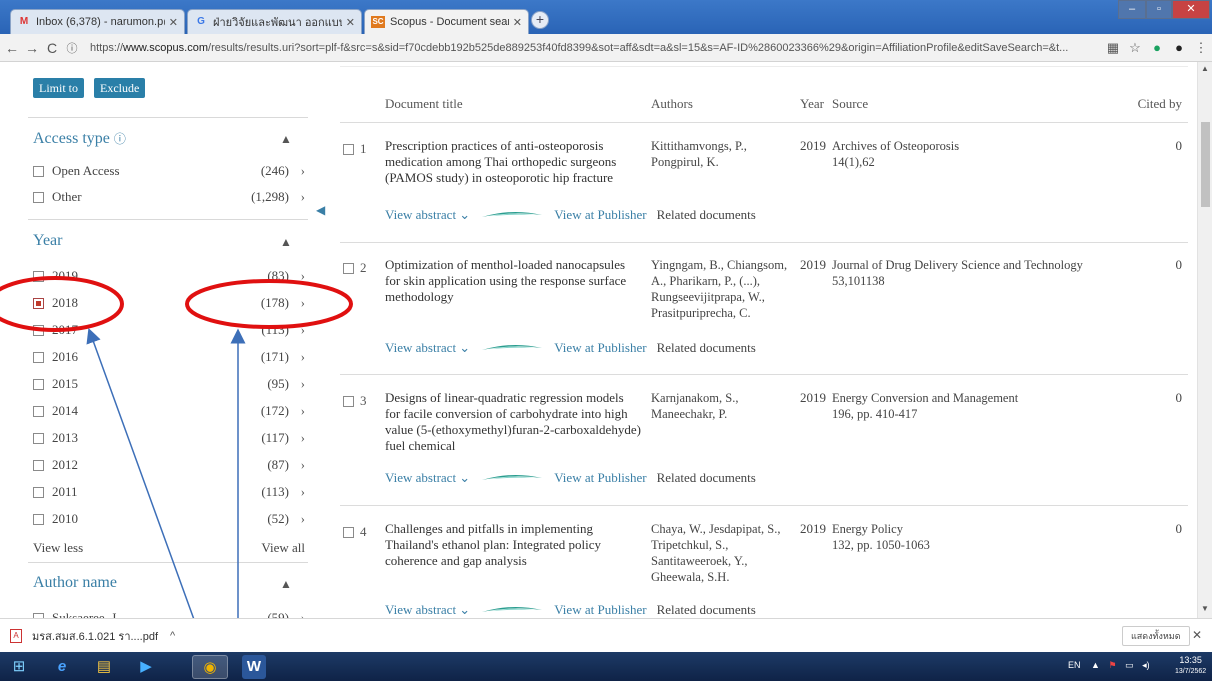 The width and height of the screenshot is (1212, 681). Describe the element at coordinates (982, 154) in the screenshot. I see `result-source: Archives of Osteoporosis 14(1),62` at that location.